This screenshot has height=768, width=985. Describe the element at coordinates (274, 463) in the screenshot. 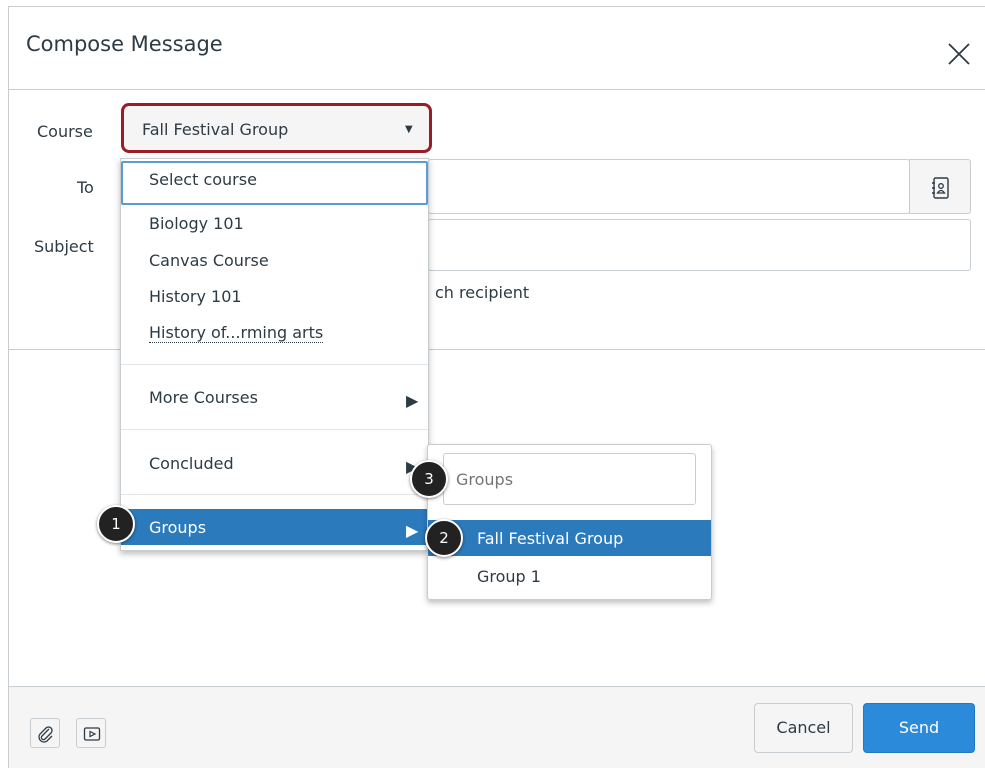

I see `menu-item-concluded: Concluded ▶` at that location.